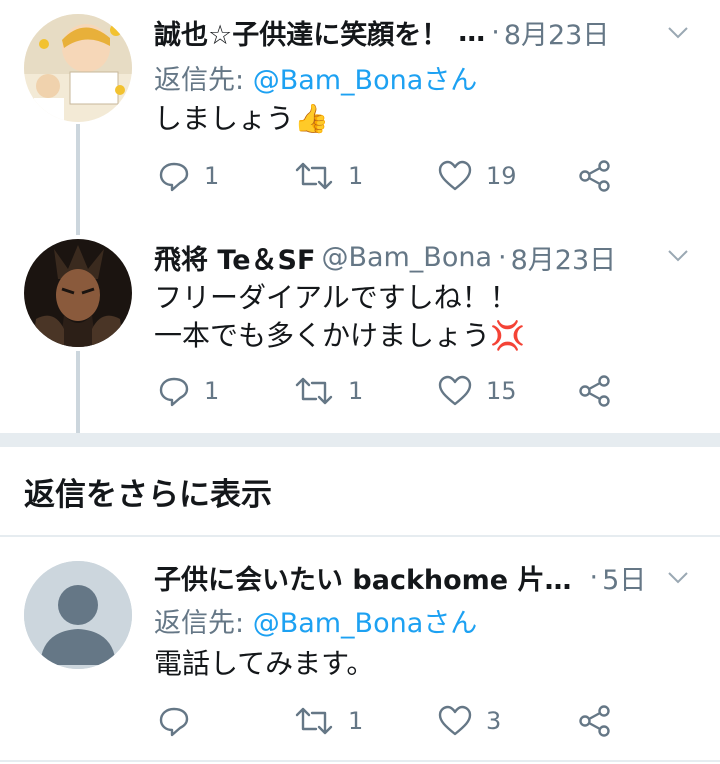 Image resolution: width=720 pixels, height=764 pixels. What do you see at coordinates (148, 495) in the screenshot?
I see `show-more-replies-label: 返信をさらに表示` at bounding box center [148, 495].